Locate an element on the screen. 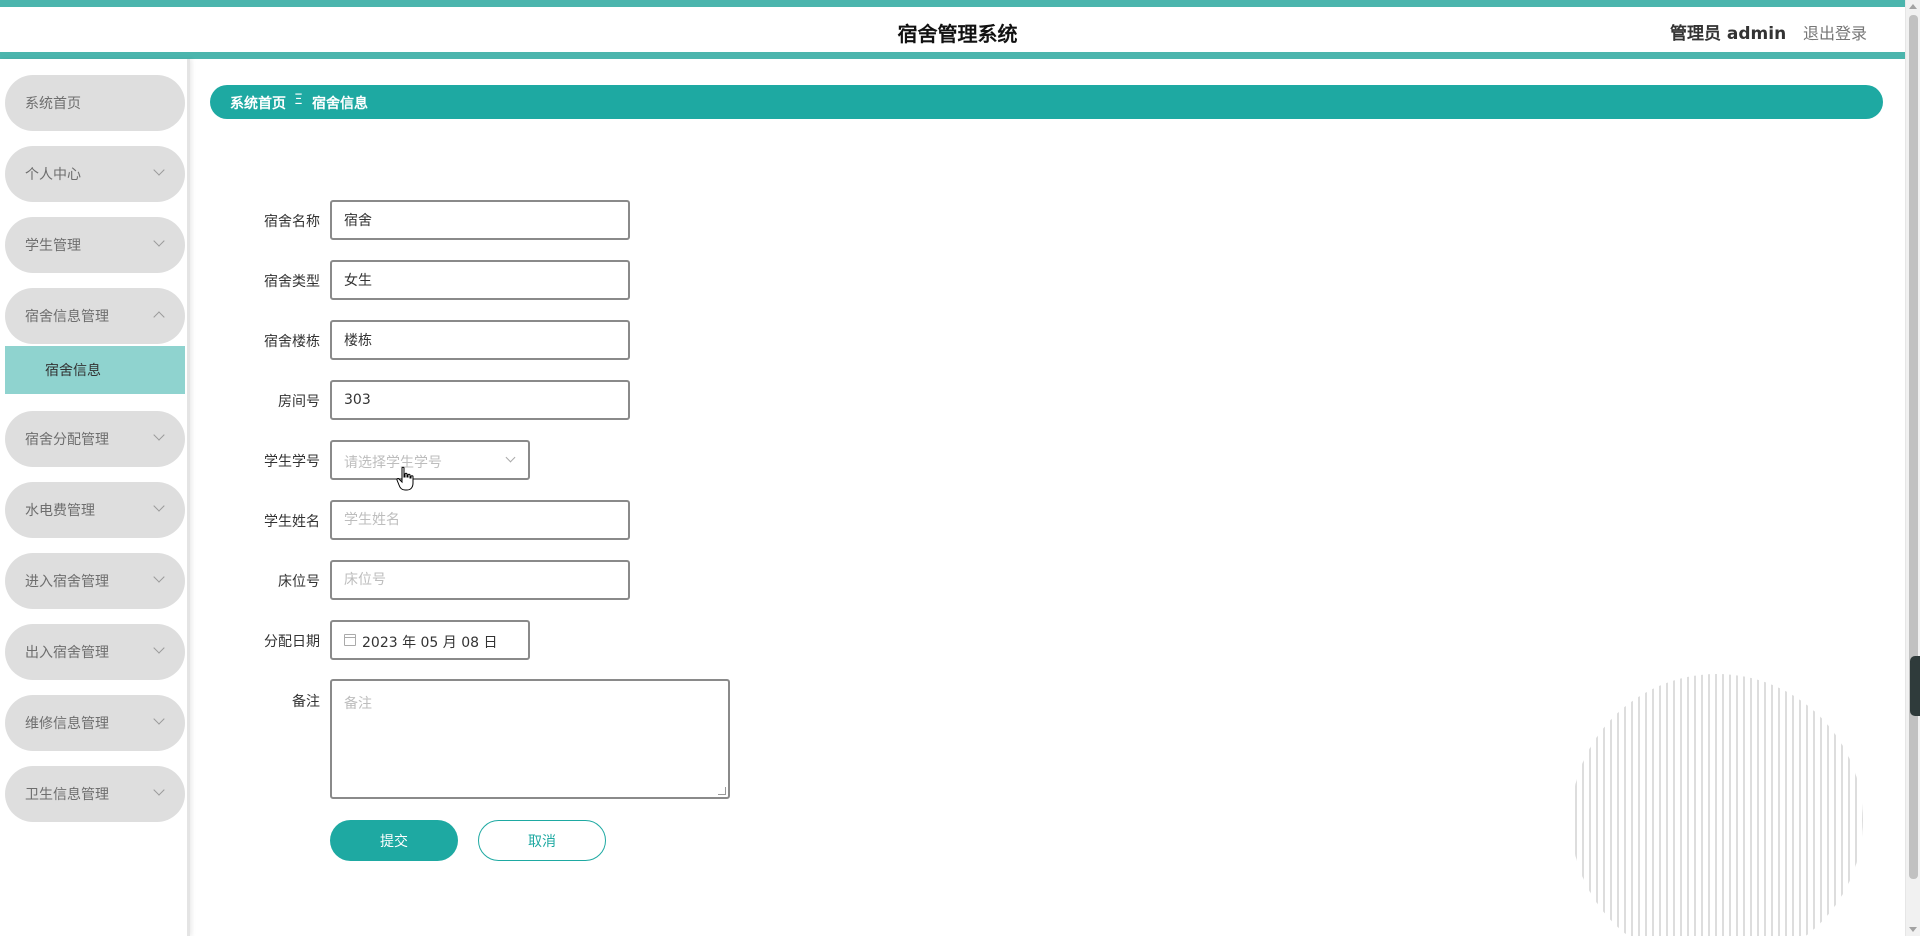 The image size is (1920, 936). bed-number-field is located at coordinates (480, 580).